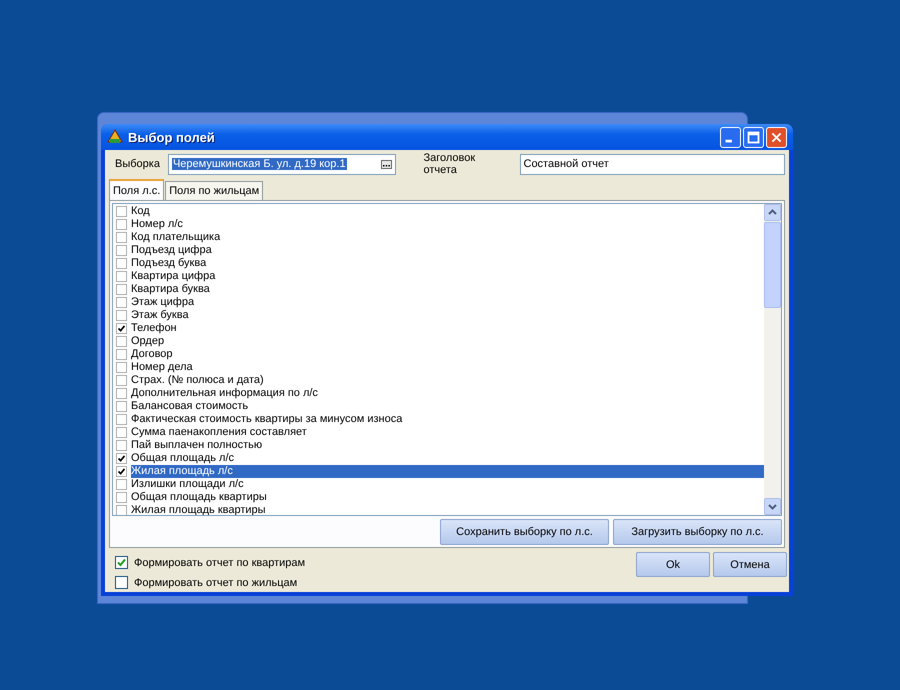 The height and width of the screenshot is (690, 900). What do you see at coordinates (753, 137) in the screenshot?
I see `maximize-icon` at bounding box center [753, 137].